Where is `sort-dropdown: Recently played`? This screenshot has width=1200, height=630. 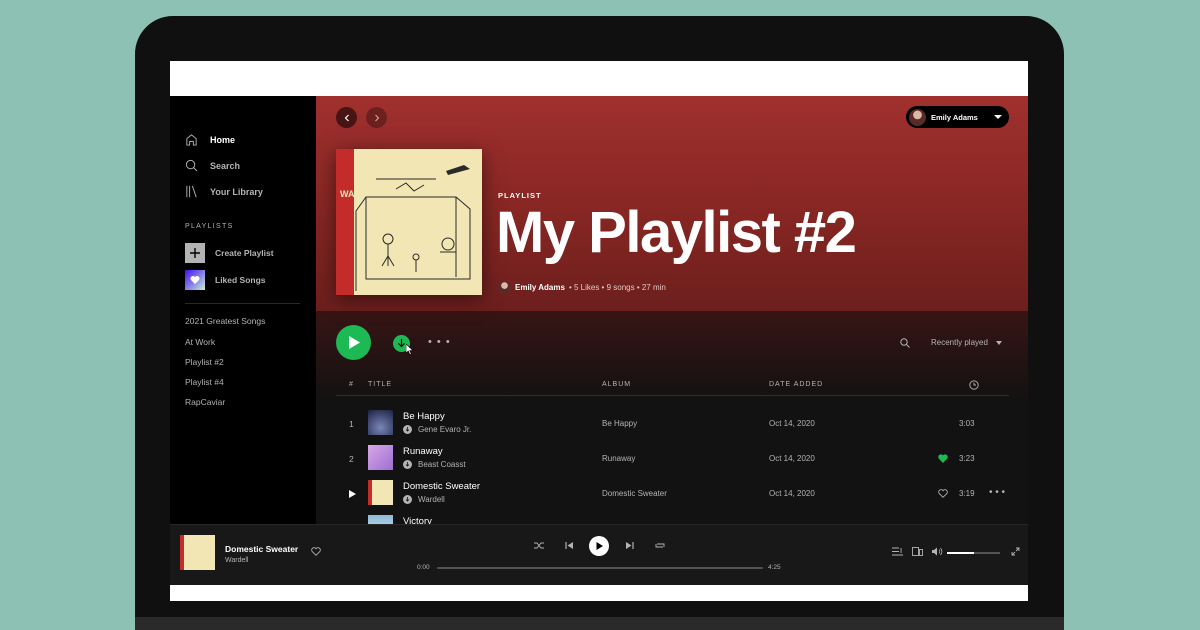
sort-dropdown: Recently played is located at coordinates (966, 342).